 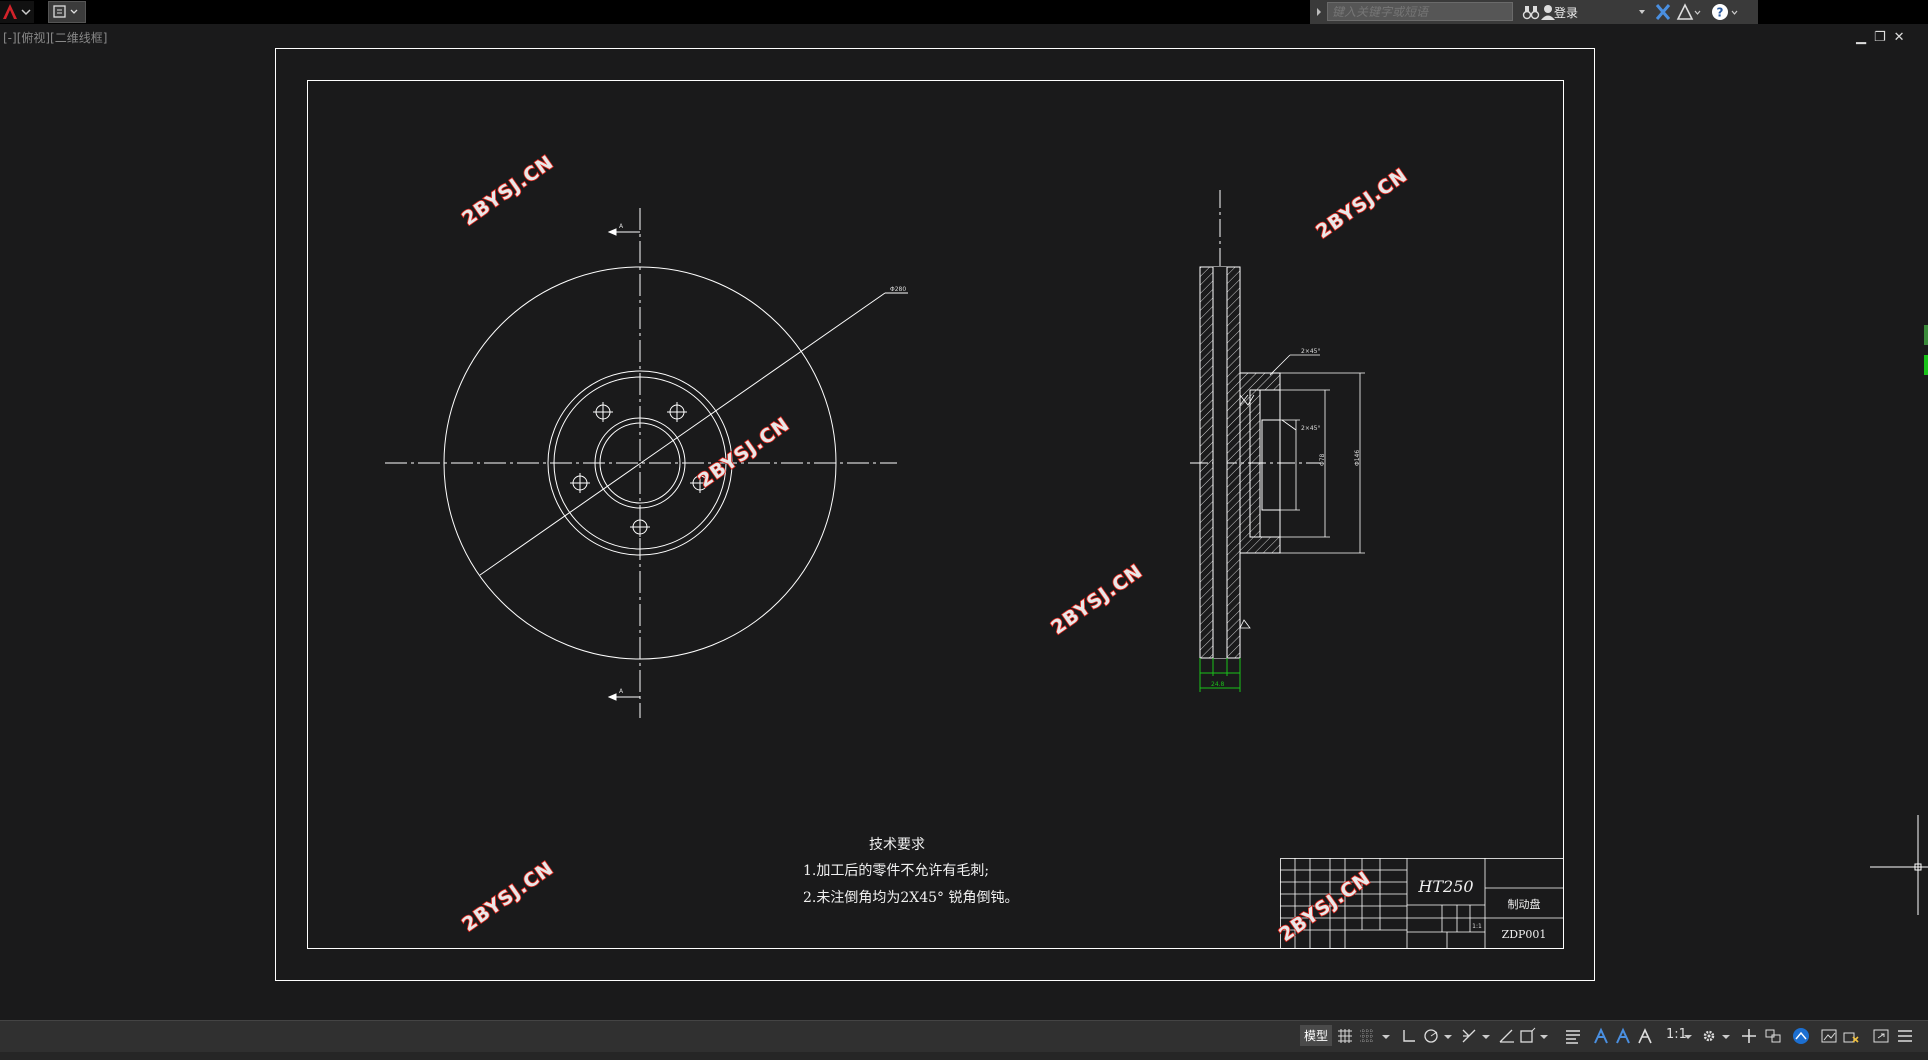 I want to click on part-name-label: 制动盘, so click(x=1524, y=904).